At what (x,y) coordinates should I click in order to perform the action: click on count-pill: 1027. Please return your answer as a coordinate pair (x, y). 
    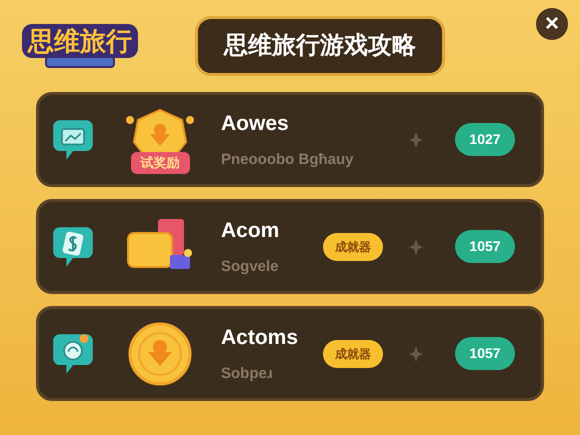
    Looking at the image, I should click on (485, 139).